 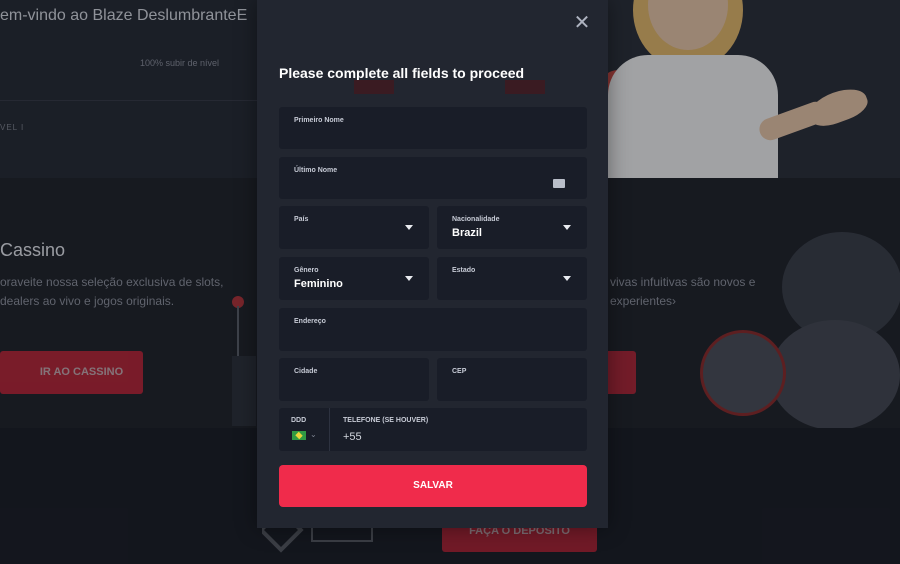 I want to click on nationality-label: Nacionalidade, so click(x=476, y=219).